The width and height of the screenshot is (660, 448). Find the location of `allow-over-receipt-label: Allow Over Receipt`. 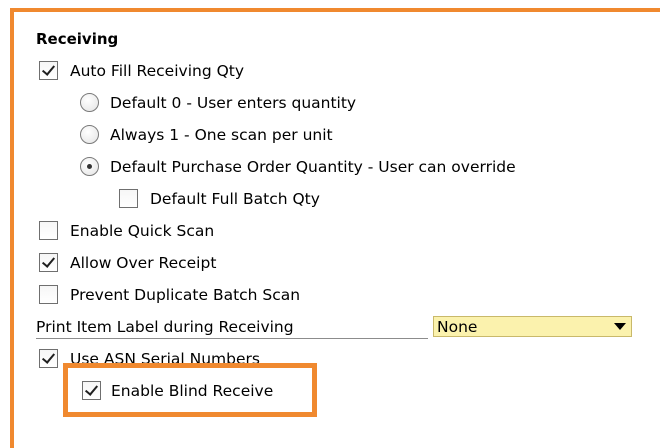

allow-over-receipt-label: Allow Over Receipt is located at coordinates (143, 263).